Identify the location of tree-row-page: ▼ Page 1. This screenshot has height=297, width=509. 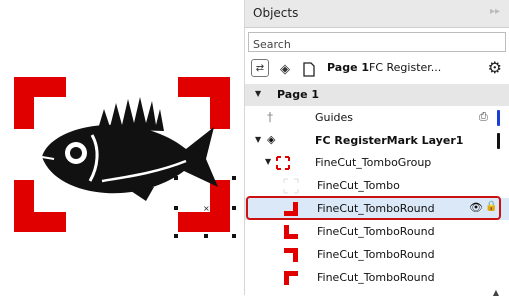
(377, 95).